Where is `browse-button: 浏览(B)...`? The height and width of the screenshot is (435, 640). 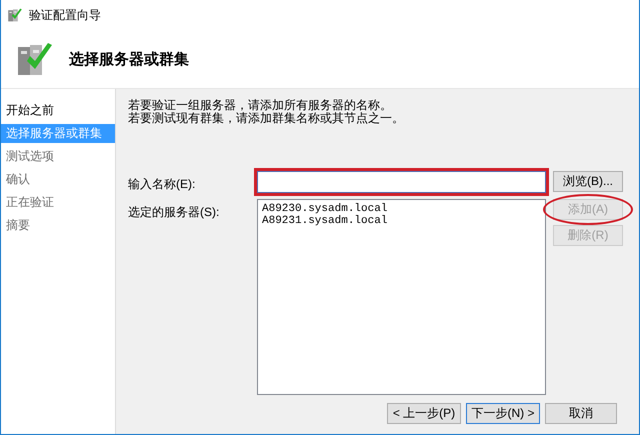 browse-button: 浏览(B)... is located at coordinates (588, 181).